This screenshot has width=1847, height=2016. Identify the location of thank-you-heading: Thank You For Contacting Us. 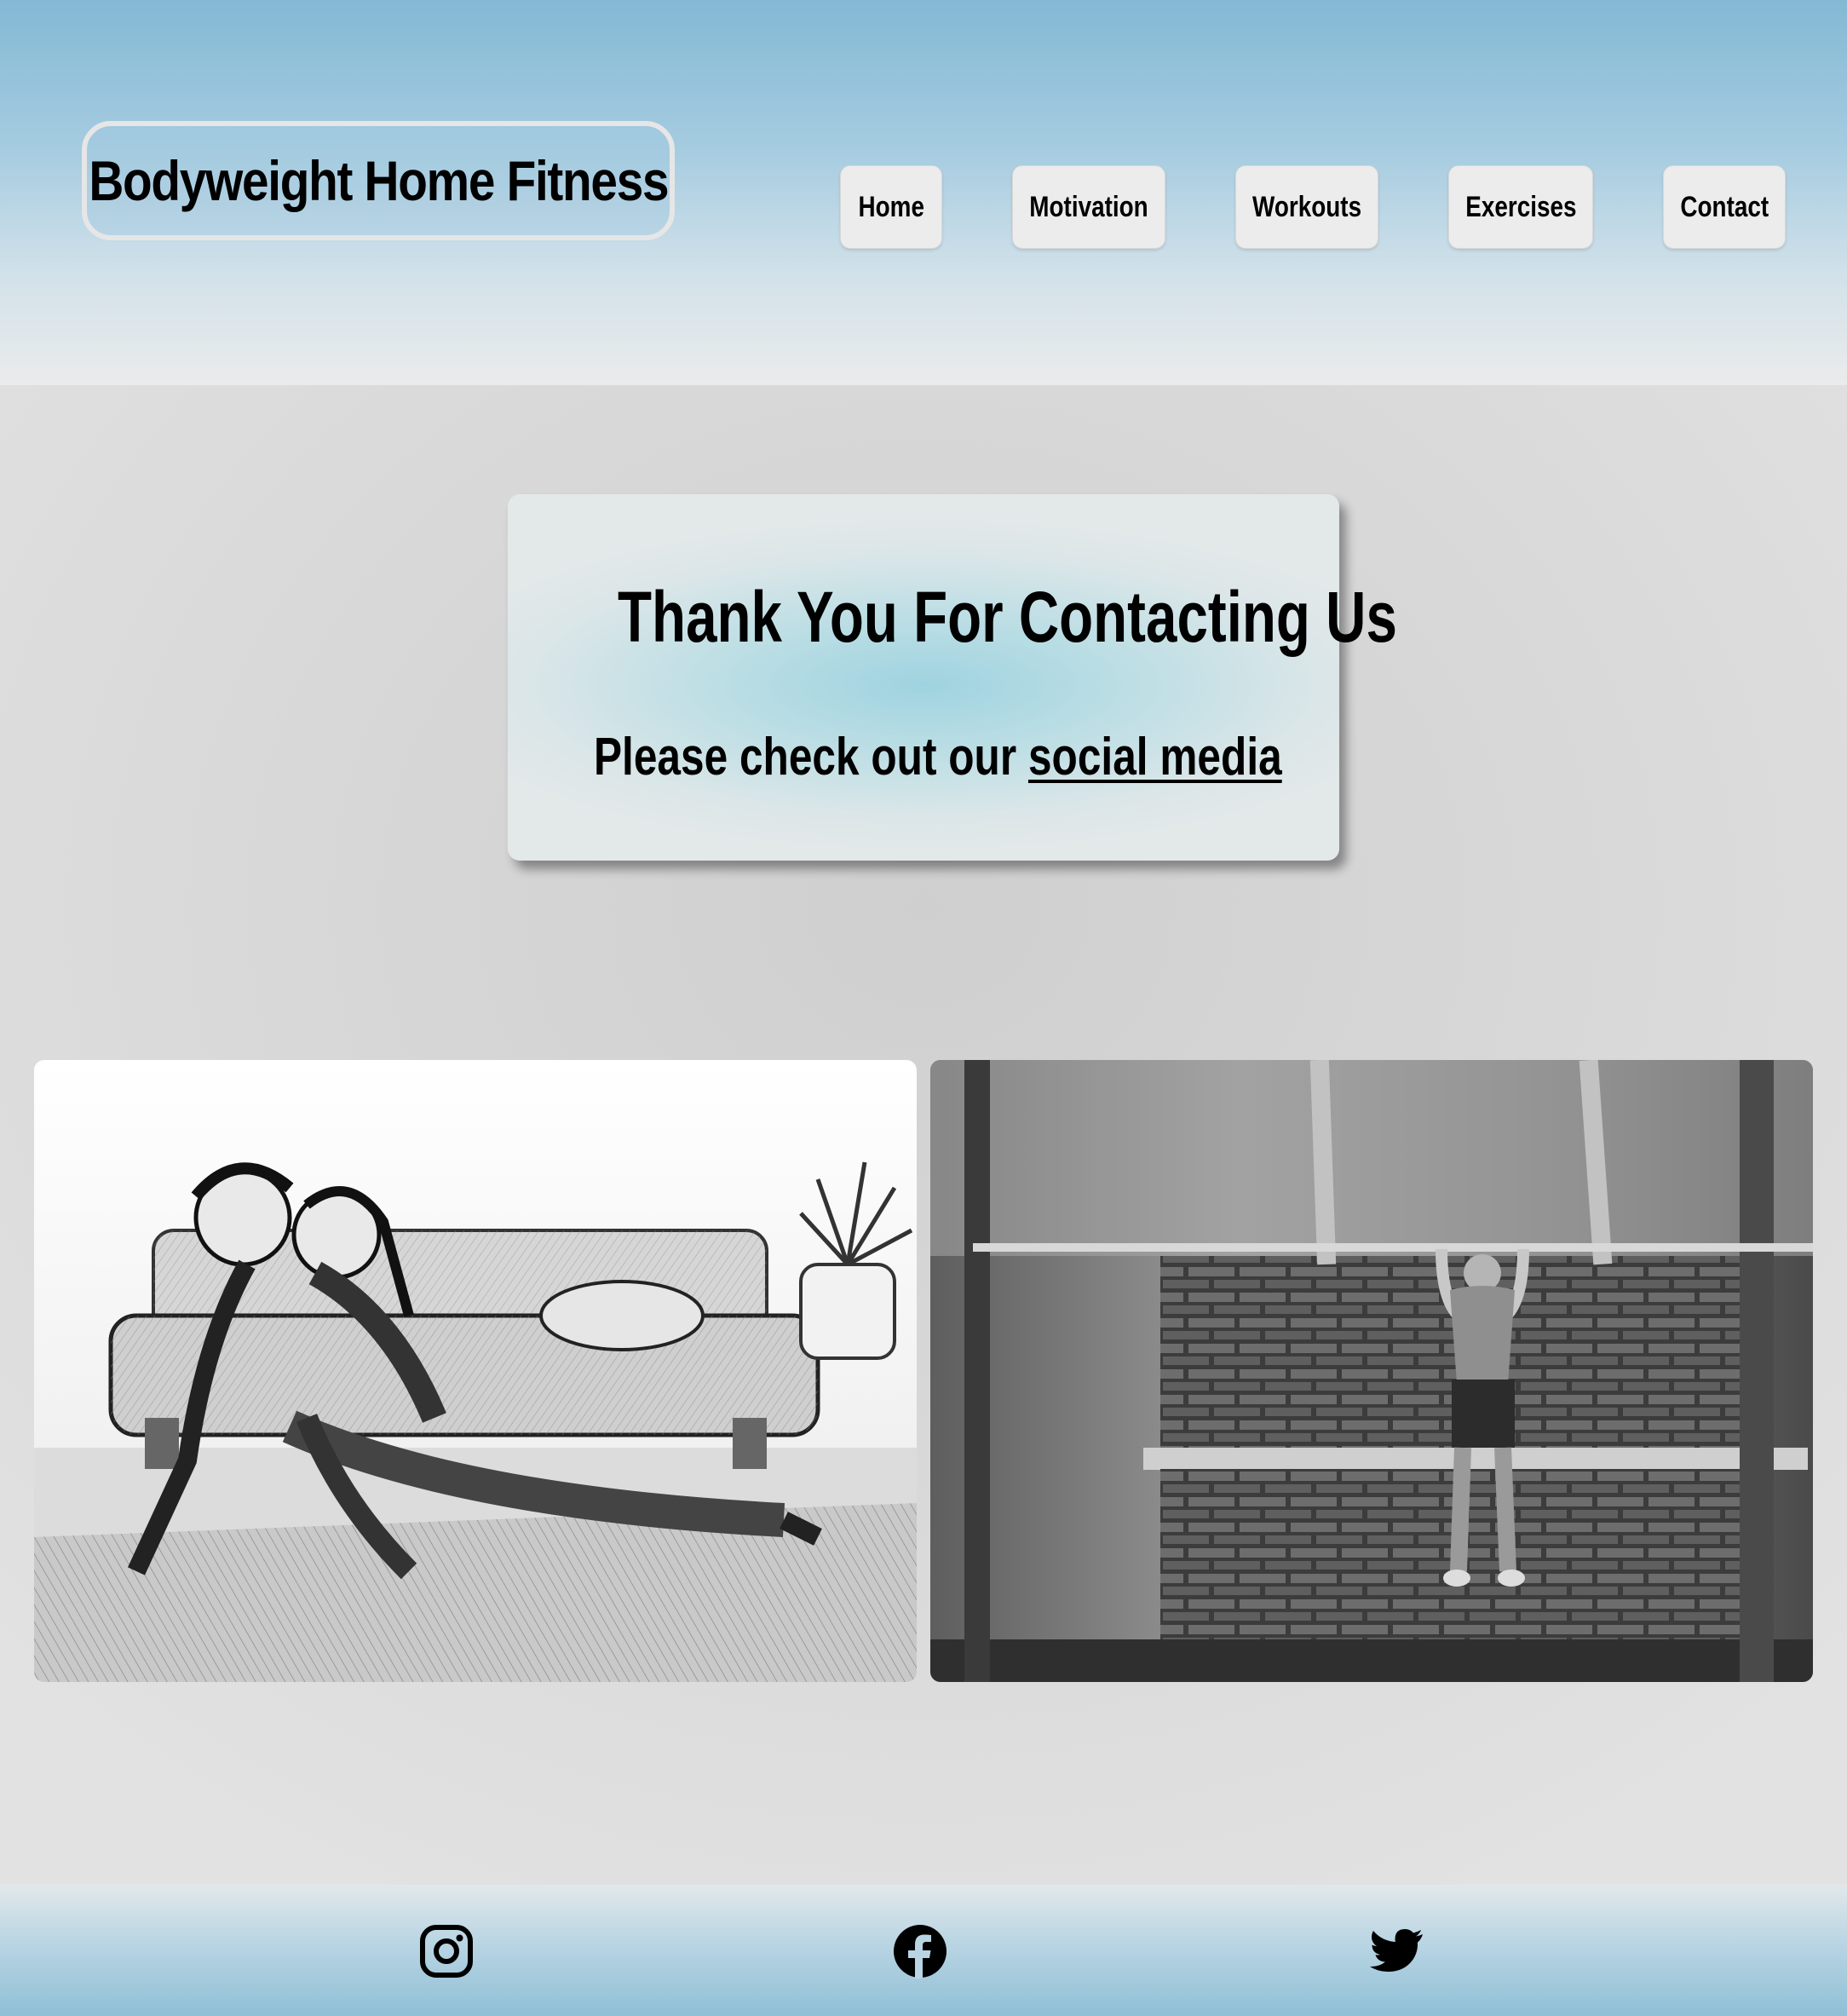
(952, 617).